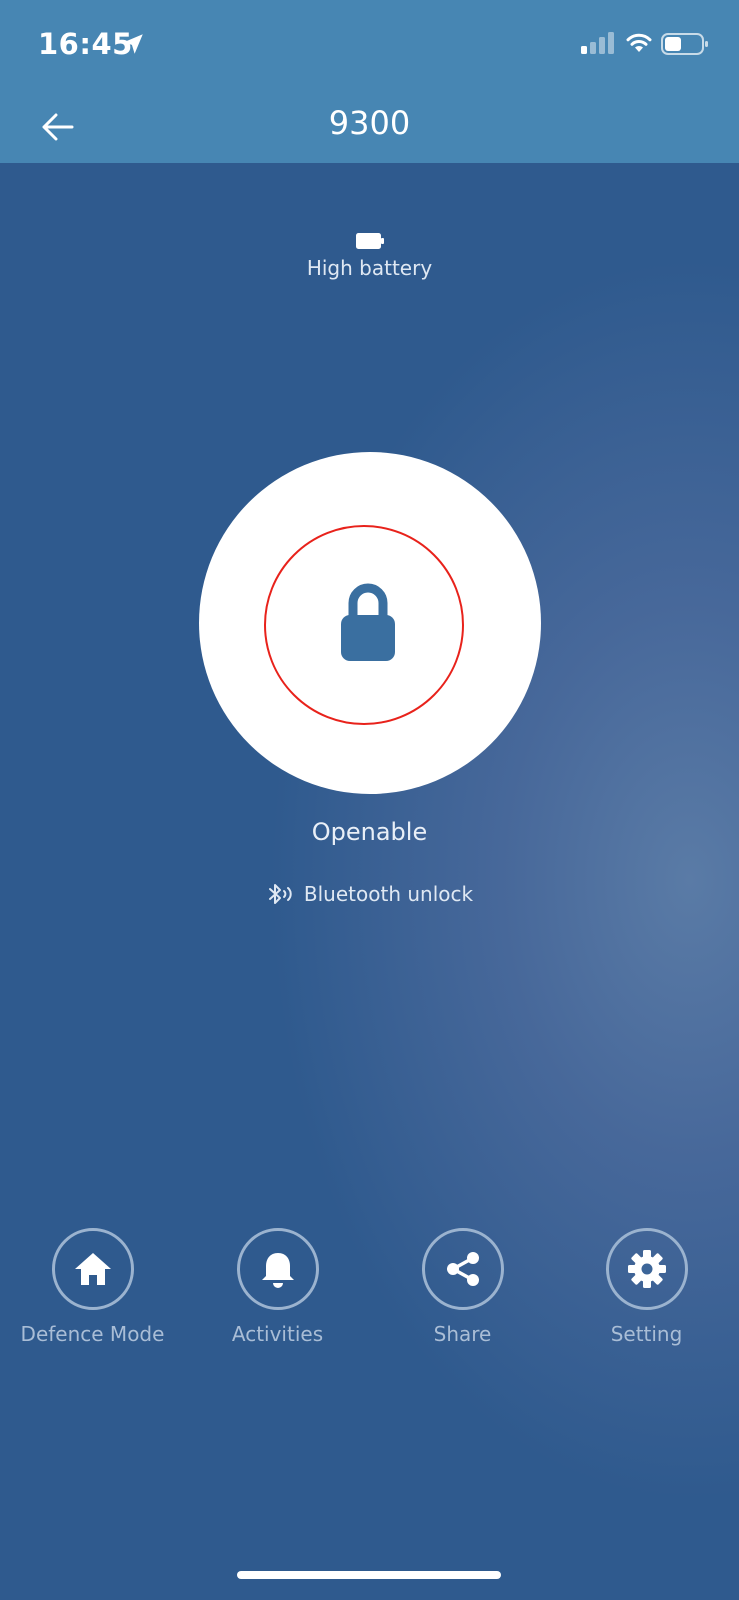 The image size is (739, 1600). What do you see at coordinates (85, 44) in the screenshot?
I see `status-time: 16:45` at bounding box center [85, 44].